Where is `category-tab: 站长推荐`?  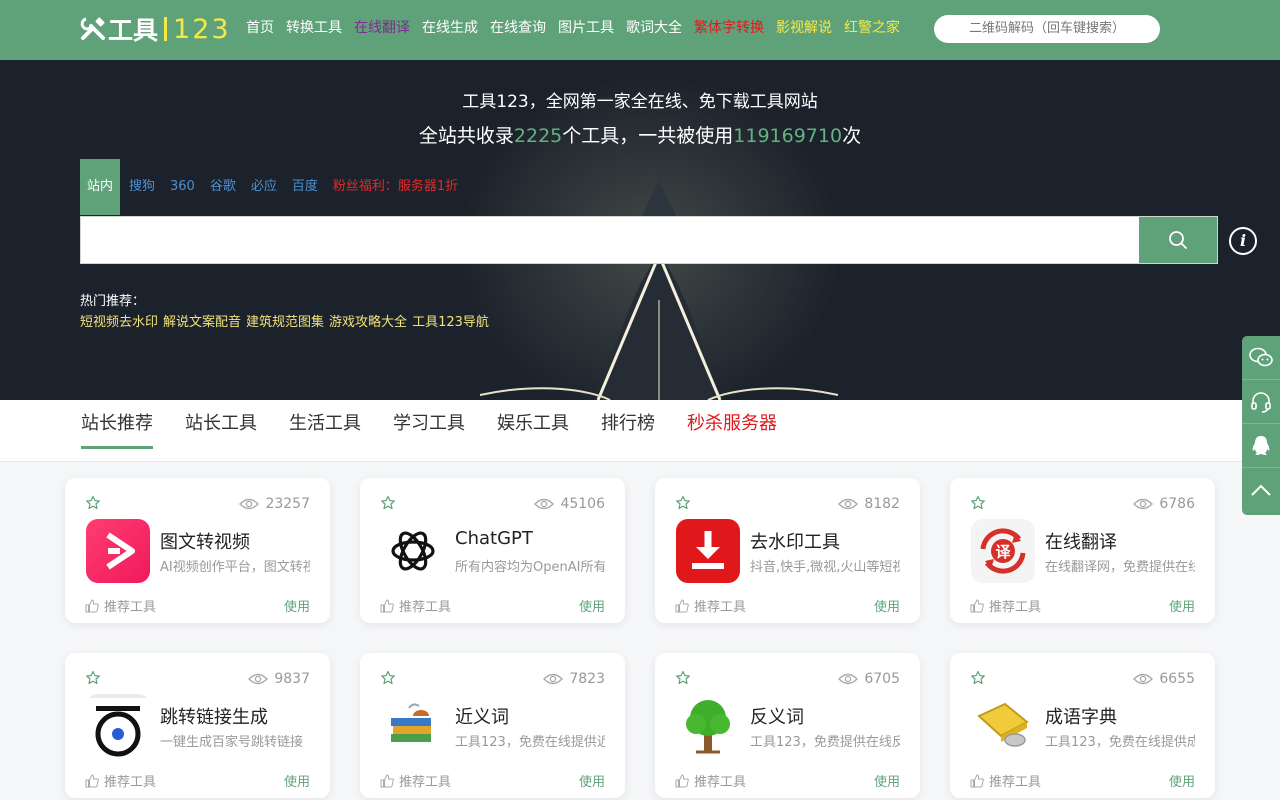
category-tab: 站长推荐 is located at coordinates (117, 431).